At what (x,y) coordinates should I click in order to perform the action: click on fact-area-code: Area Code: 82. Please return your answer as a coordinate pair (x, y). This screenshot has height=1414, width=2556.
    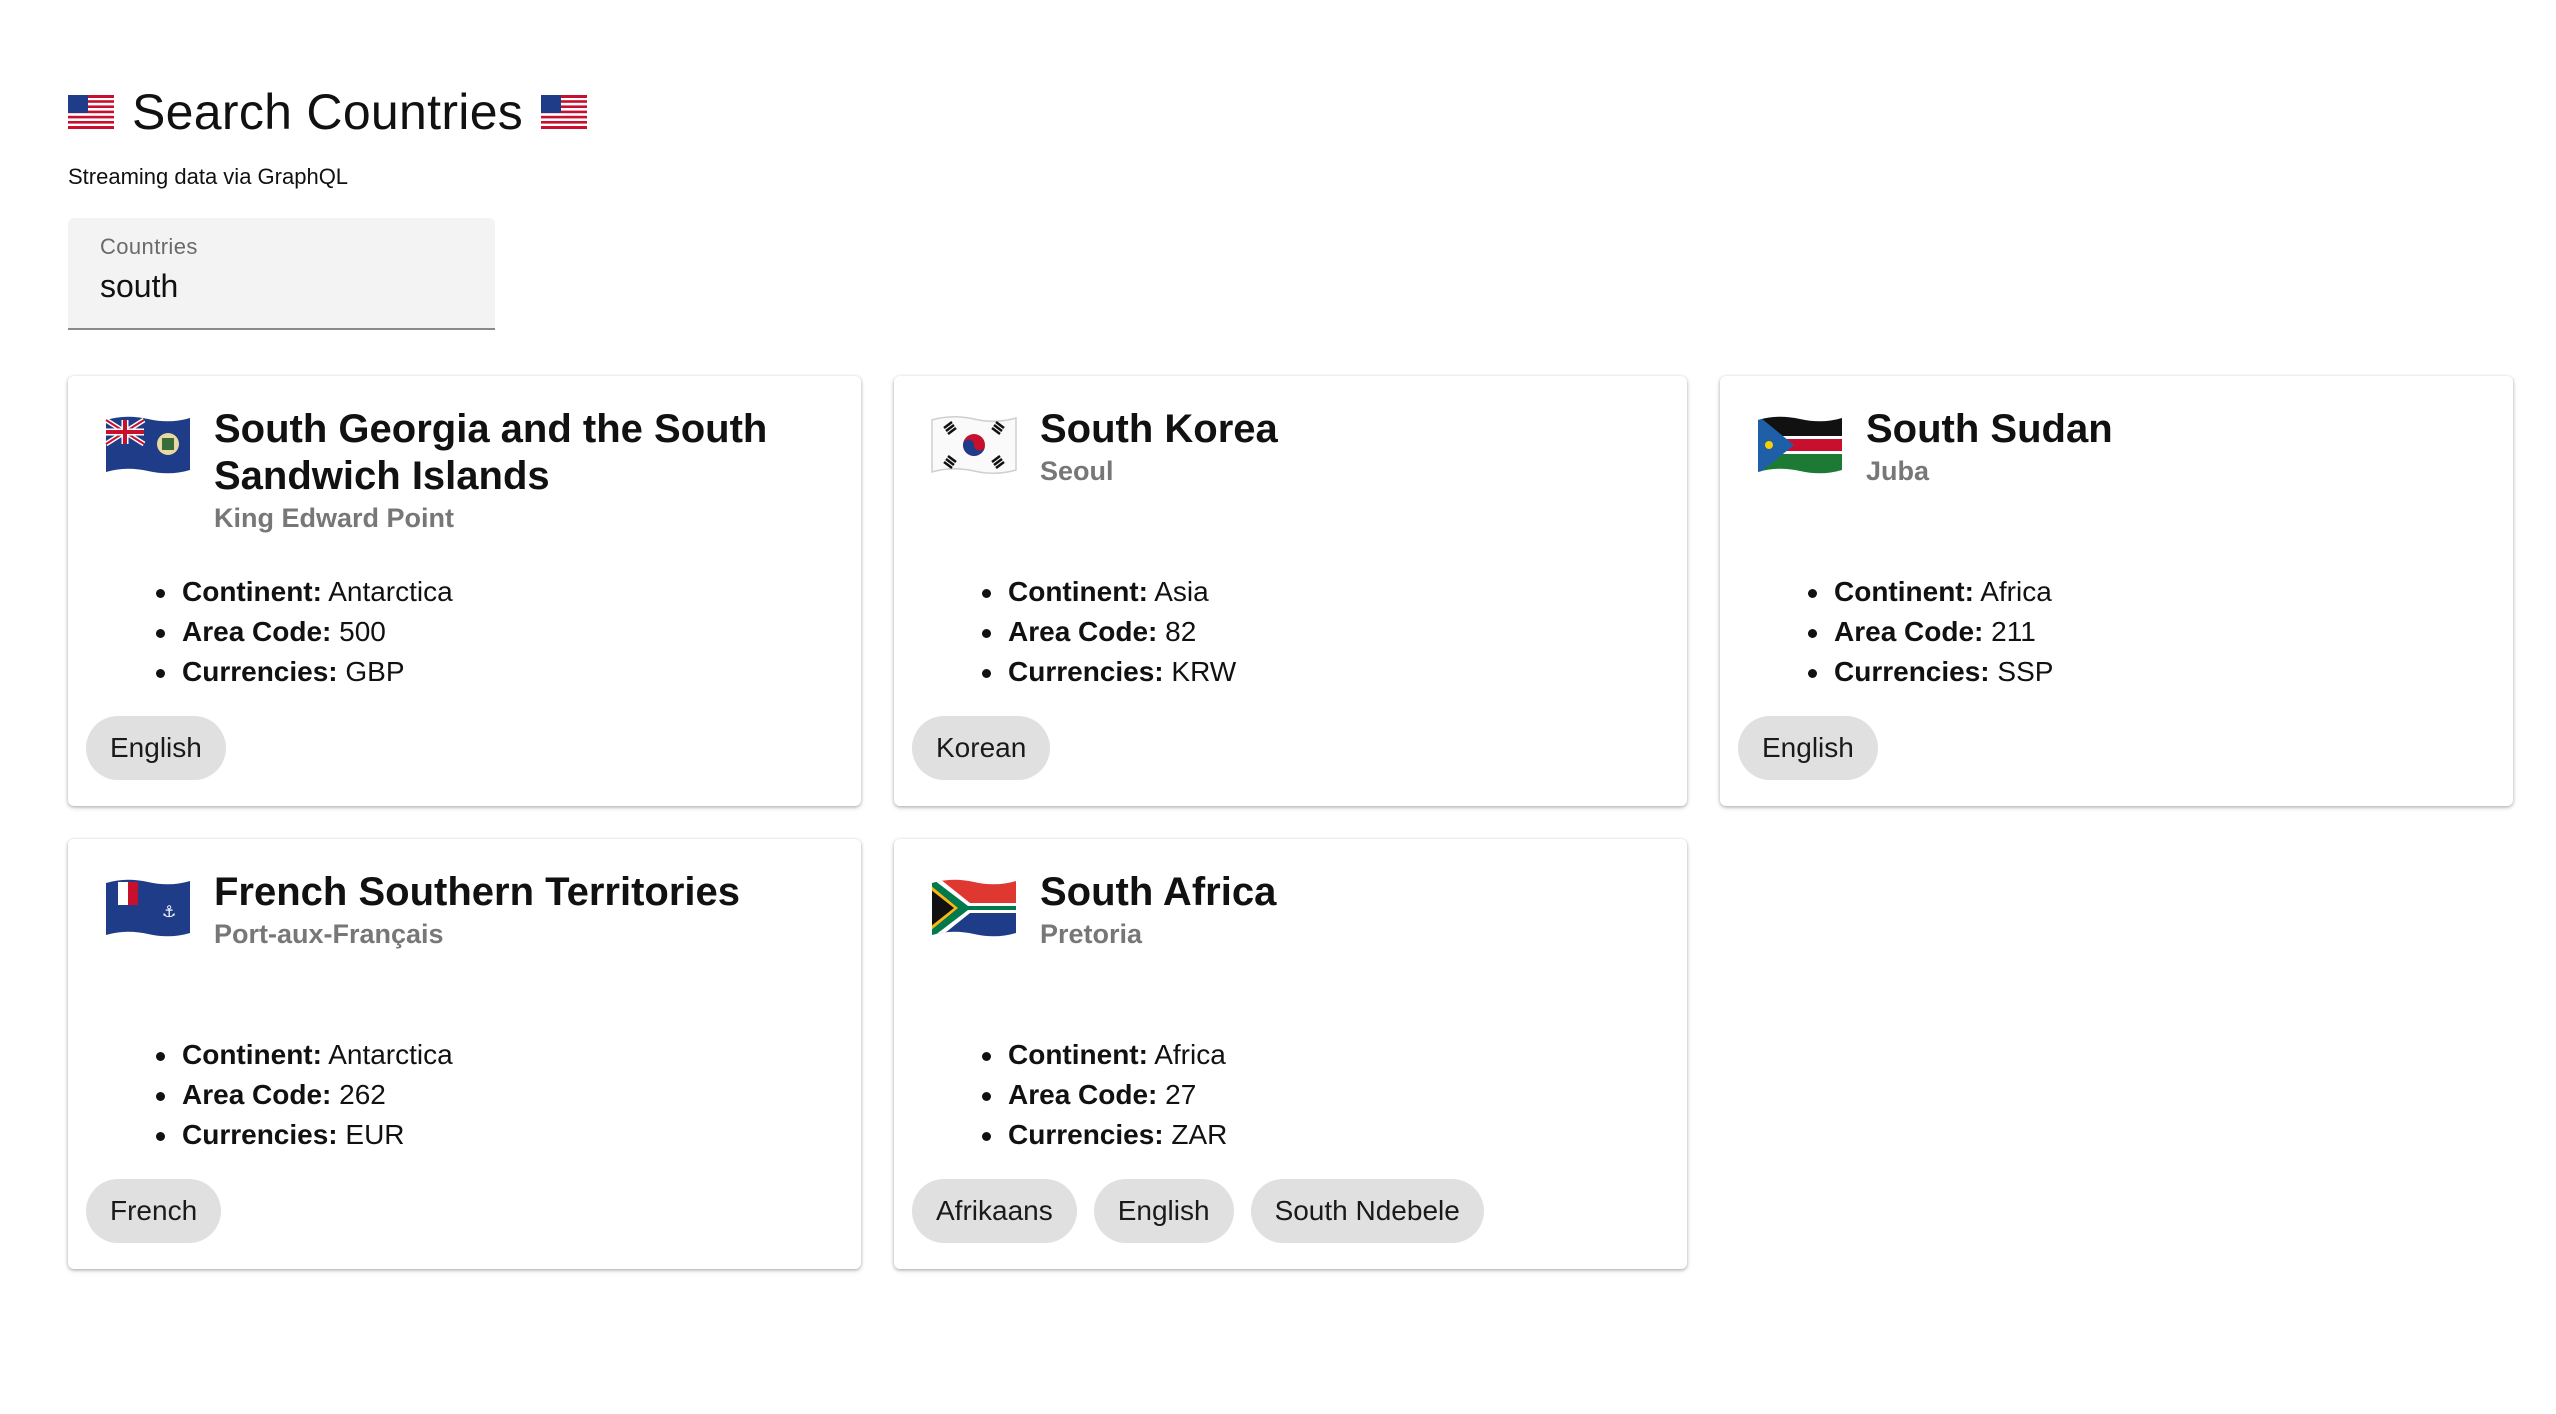
    Looking at the image, I should click on (1099, 632).